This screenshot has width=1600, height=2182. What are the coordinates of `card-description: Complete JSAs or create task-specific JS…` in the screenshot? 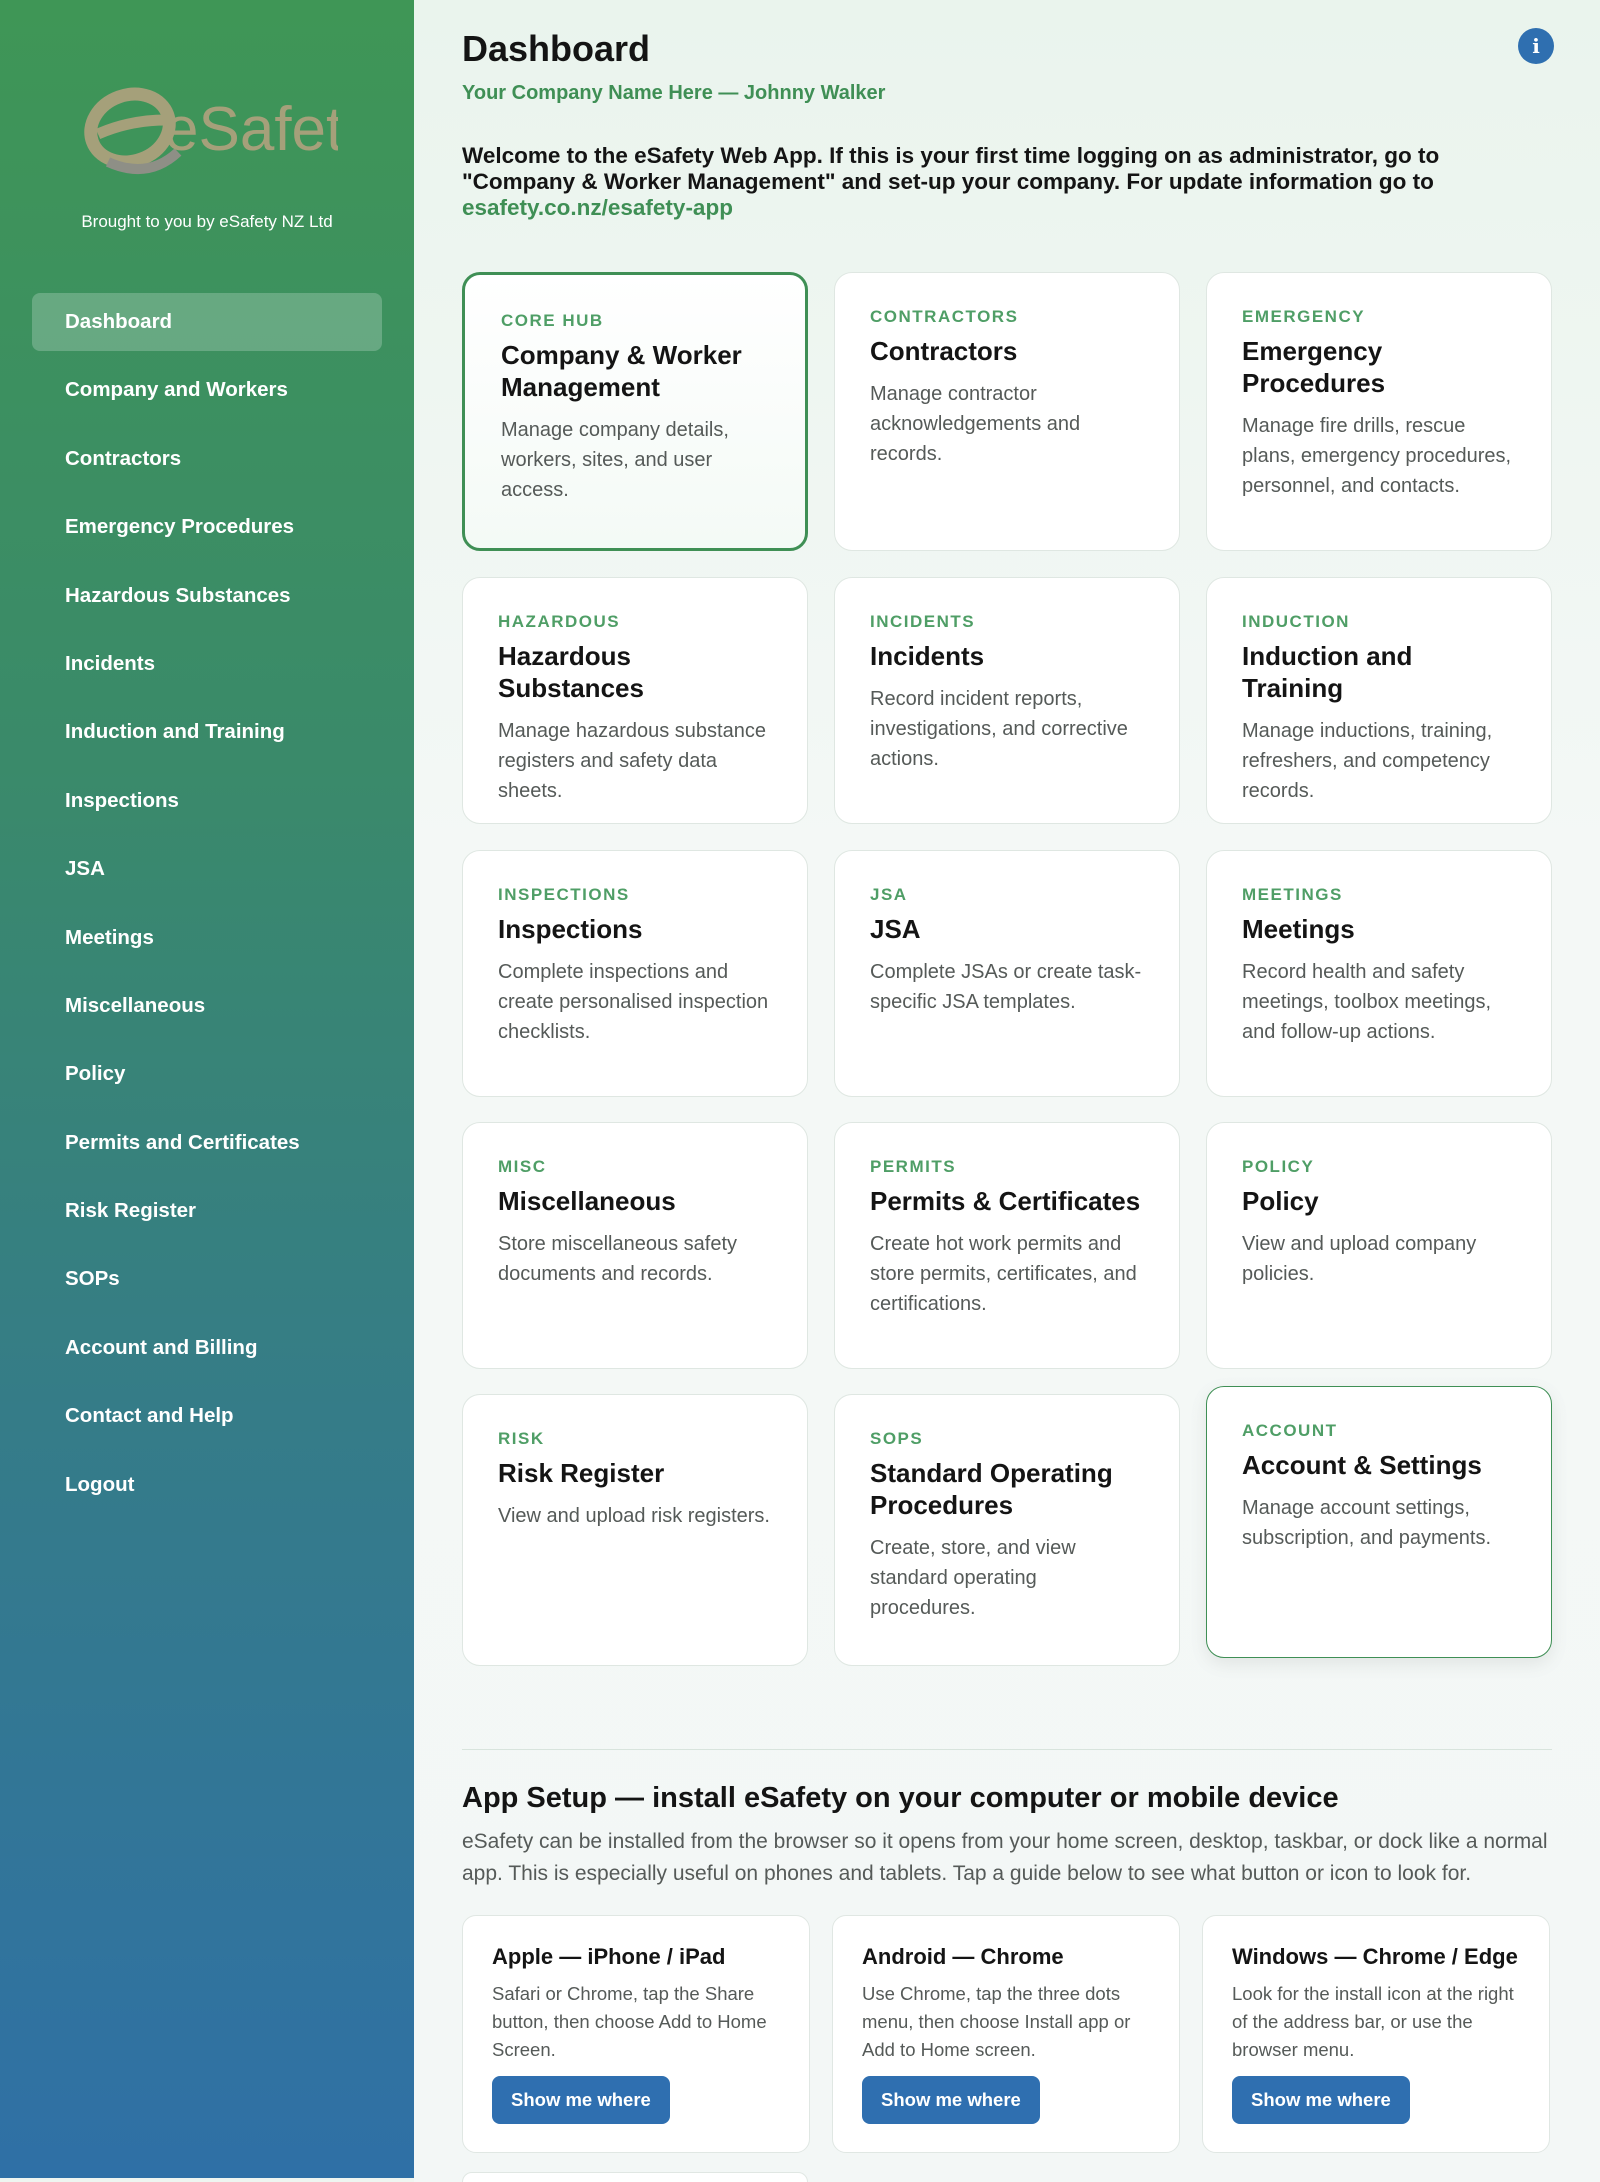 It's located at (1006, 987).